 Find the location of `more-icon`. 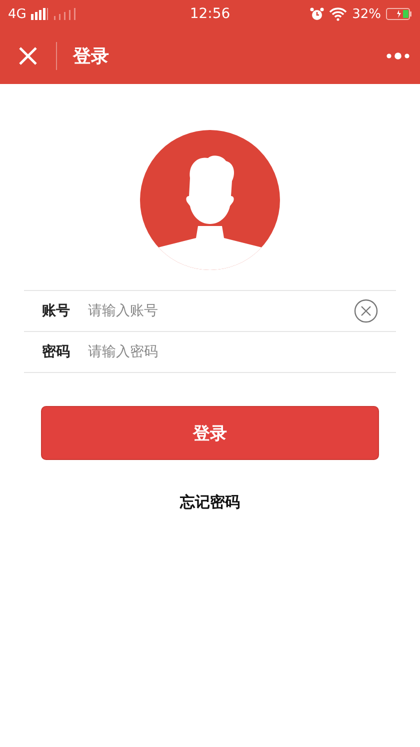

more-icon is located at coordinates (398, 56).